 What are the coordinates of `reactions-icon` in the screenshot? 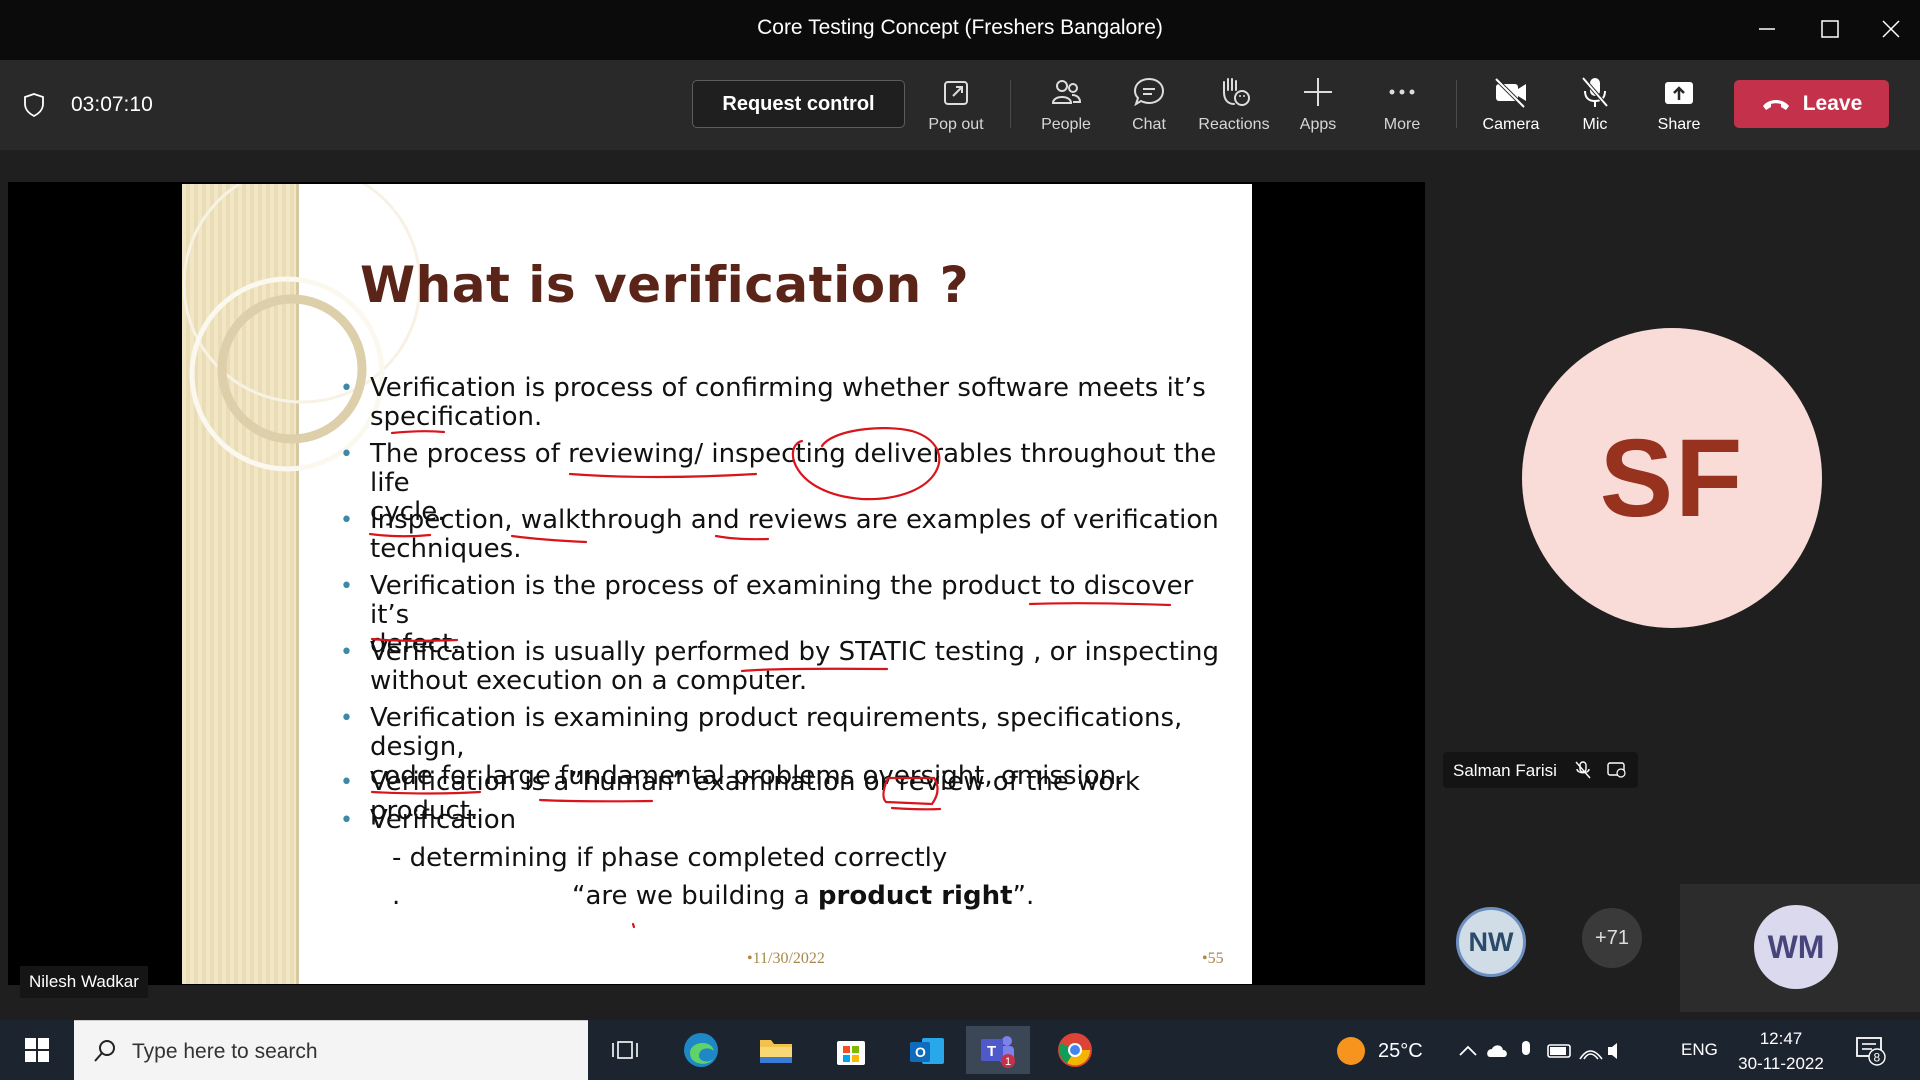 It's located at (1236, 92).